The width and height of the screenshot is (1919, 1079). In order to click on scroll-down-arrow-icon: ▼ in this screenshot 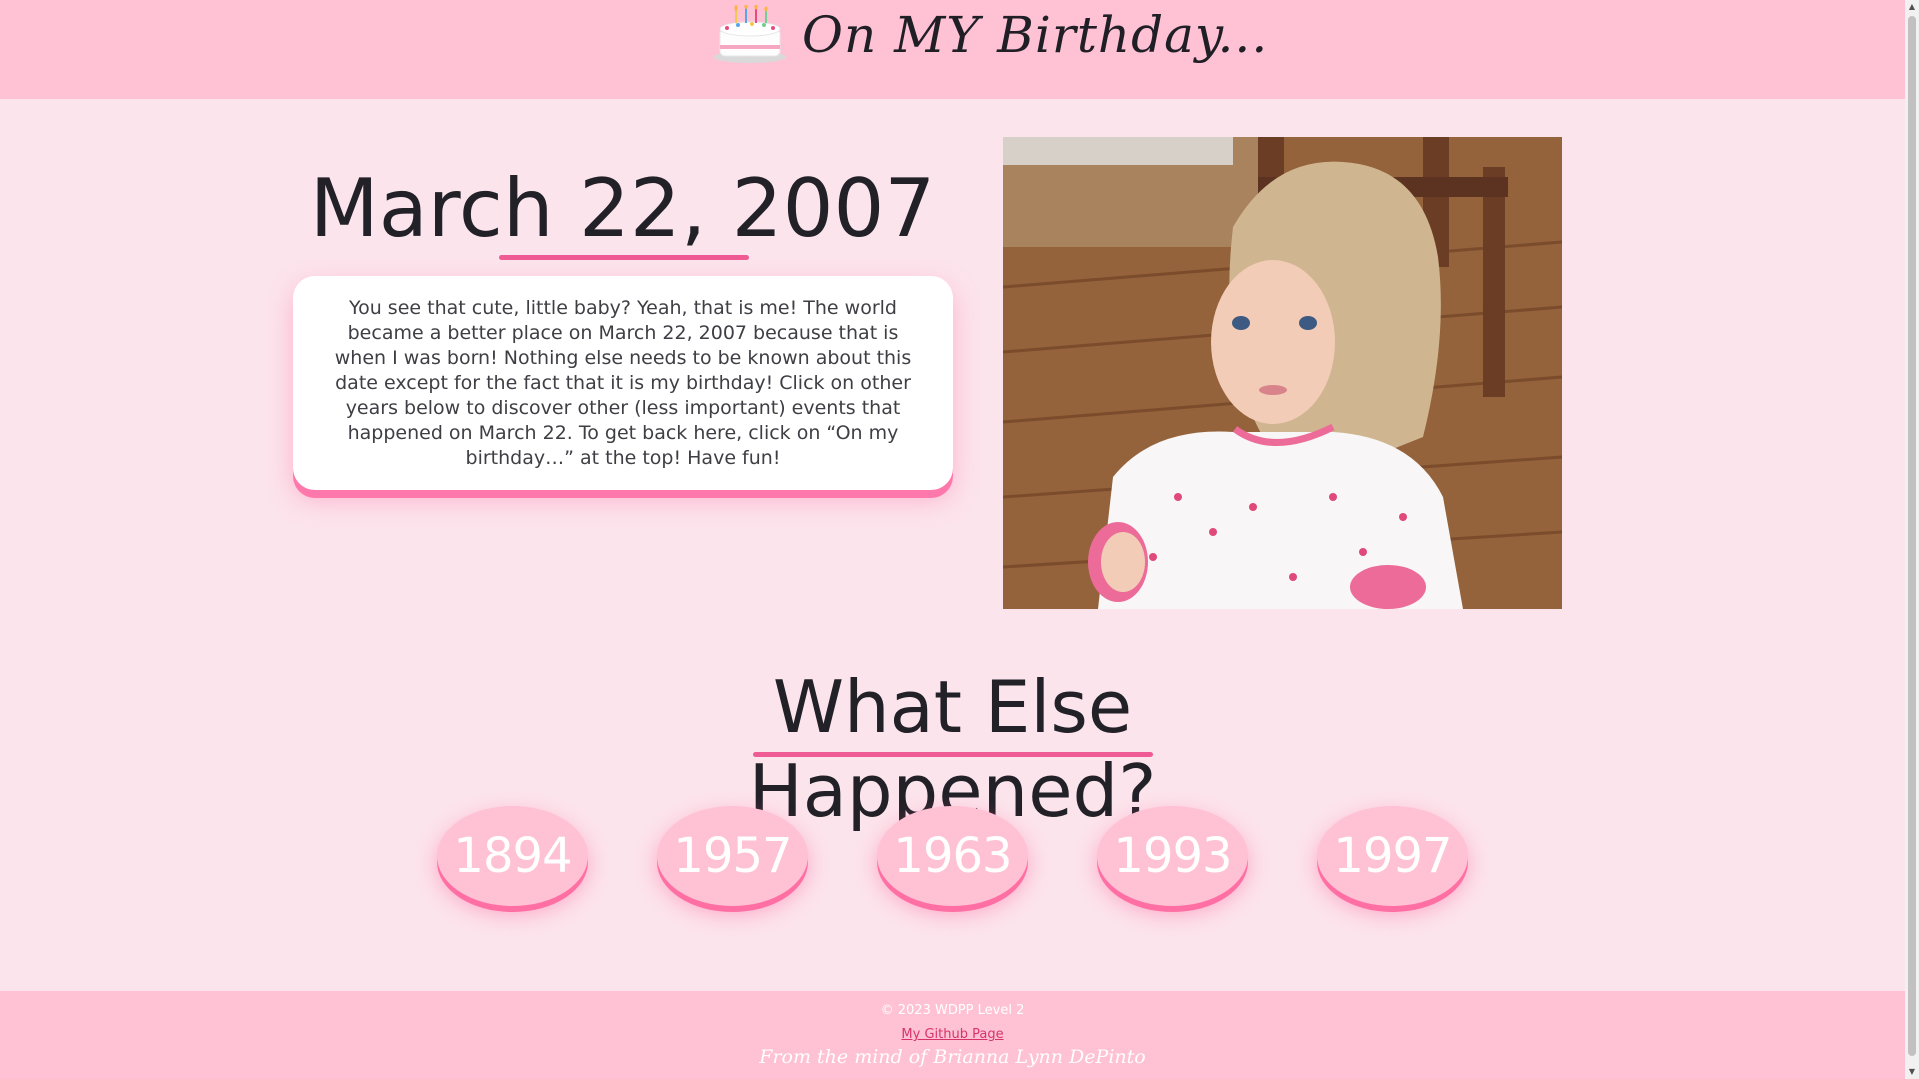, I will do `click(1912, 1072)`.